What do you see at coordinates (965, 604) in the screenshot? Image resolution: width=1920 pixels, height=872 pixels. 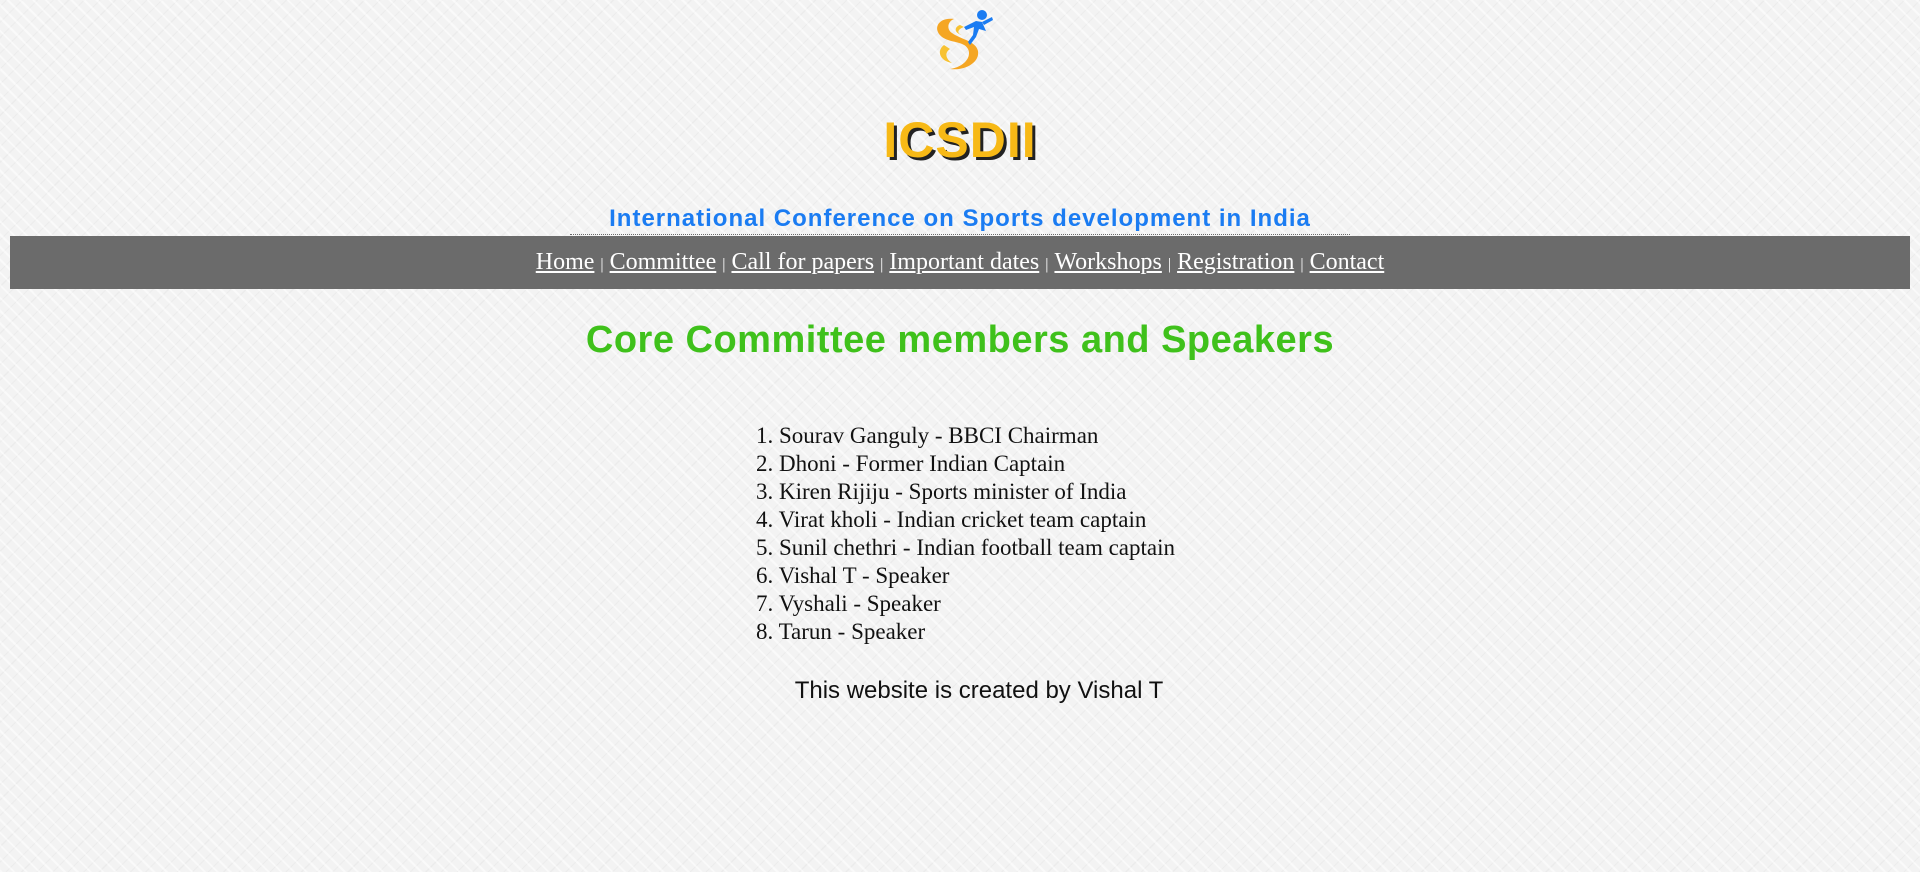 I see `list-item: 7. Vyshali - Speaker` at bounding box center [965, 604].